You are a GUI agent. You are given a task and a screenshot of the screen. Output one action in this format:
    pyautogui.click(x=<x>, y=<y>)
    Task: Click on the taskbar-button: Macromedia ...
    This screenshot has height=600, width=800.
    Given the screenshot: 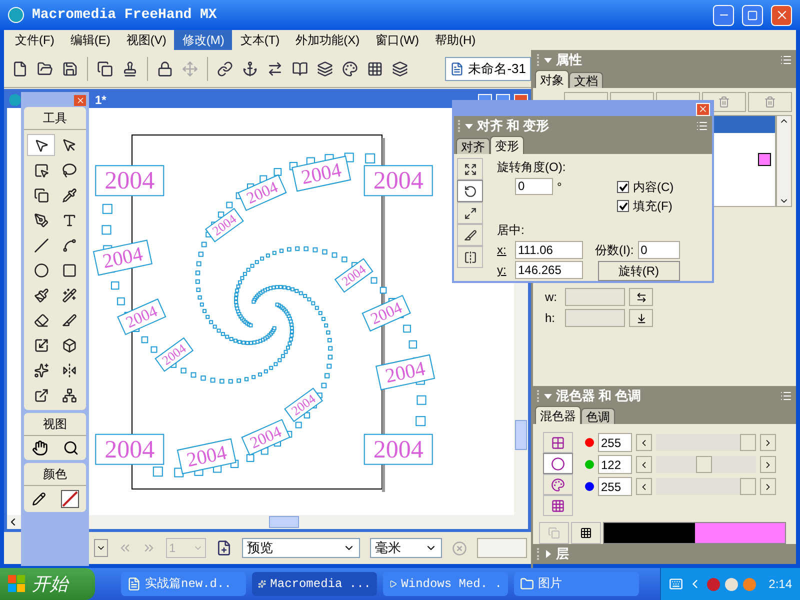 What is the action you would take?
    pyautogui.click(x=314, y=584)
    